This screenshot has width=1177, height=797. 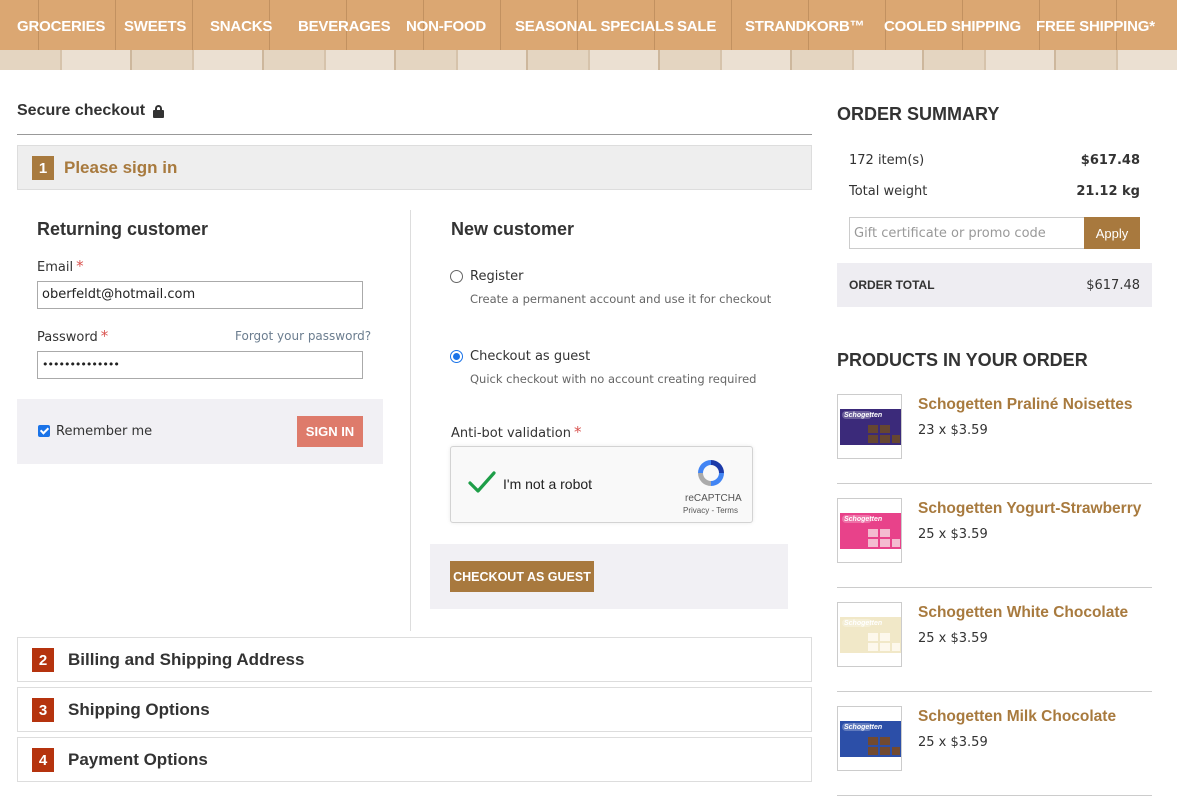 What do you see at coordinates (123, 229) in the screenshot?
I see `returning-customer-heading: Returning customer` at bounding box center [123, 229].